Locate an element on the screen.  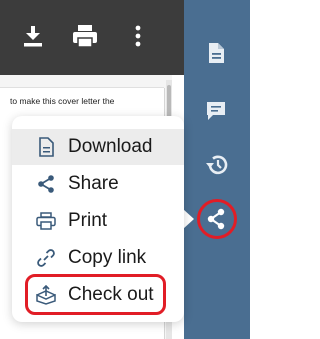
printer-icon is located at coordinates (46, 221).